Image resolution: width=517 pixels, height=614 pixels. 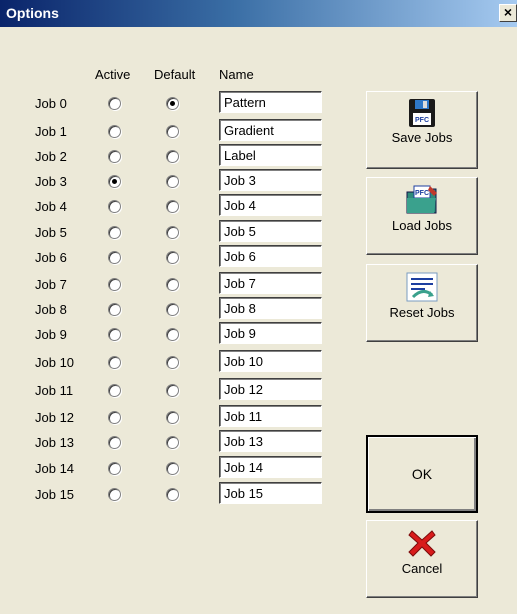 I want to click on red-x-icon, so click(x=422, y=543).